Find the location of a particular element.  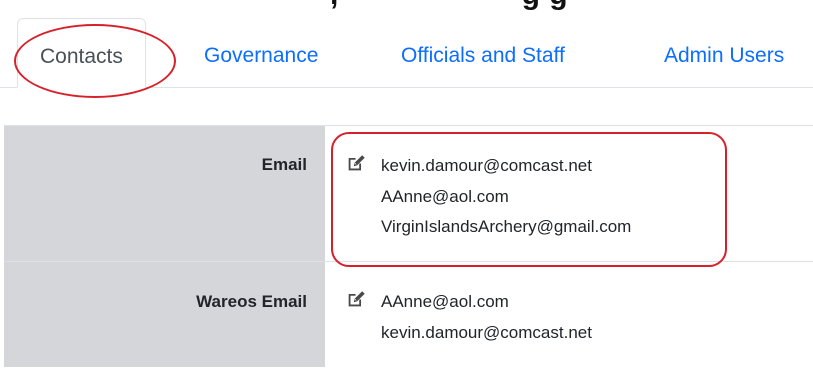

tab-governance: Governance is located at coordinates (261, 53).